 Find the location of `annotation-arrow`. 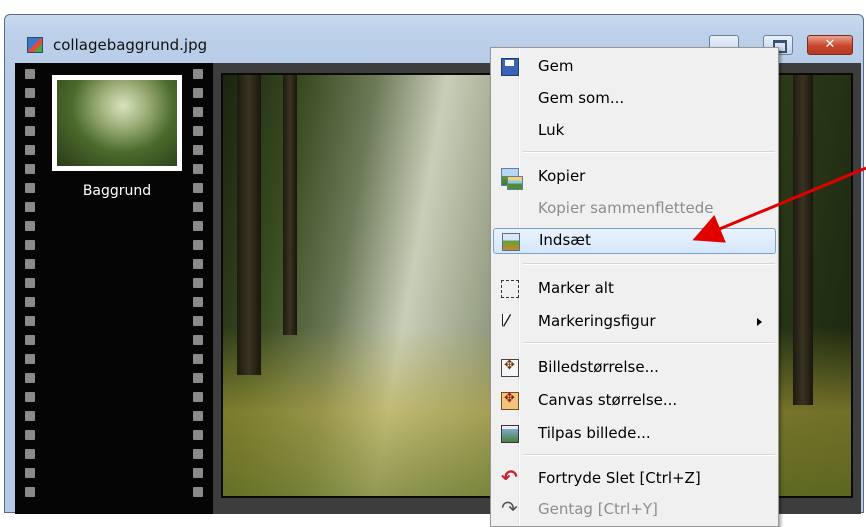

annotation-arrow is located at coordinates (779, 204).